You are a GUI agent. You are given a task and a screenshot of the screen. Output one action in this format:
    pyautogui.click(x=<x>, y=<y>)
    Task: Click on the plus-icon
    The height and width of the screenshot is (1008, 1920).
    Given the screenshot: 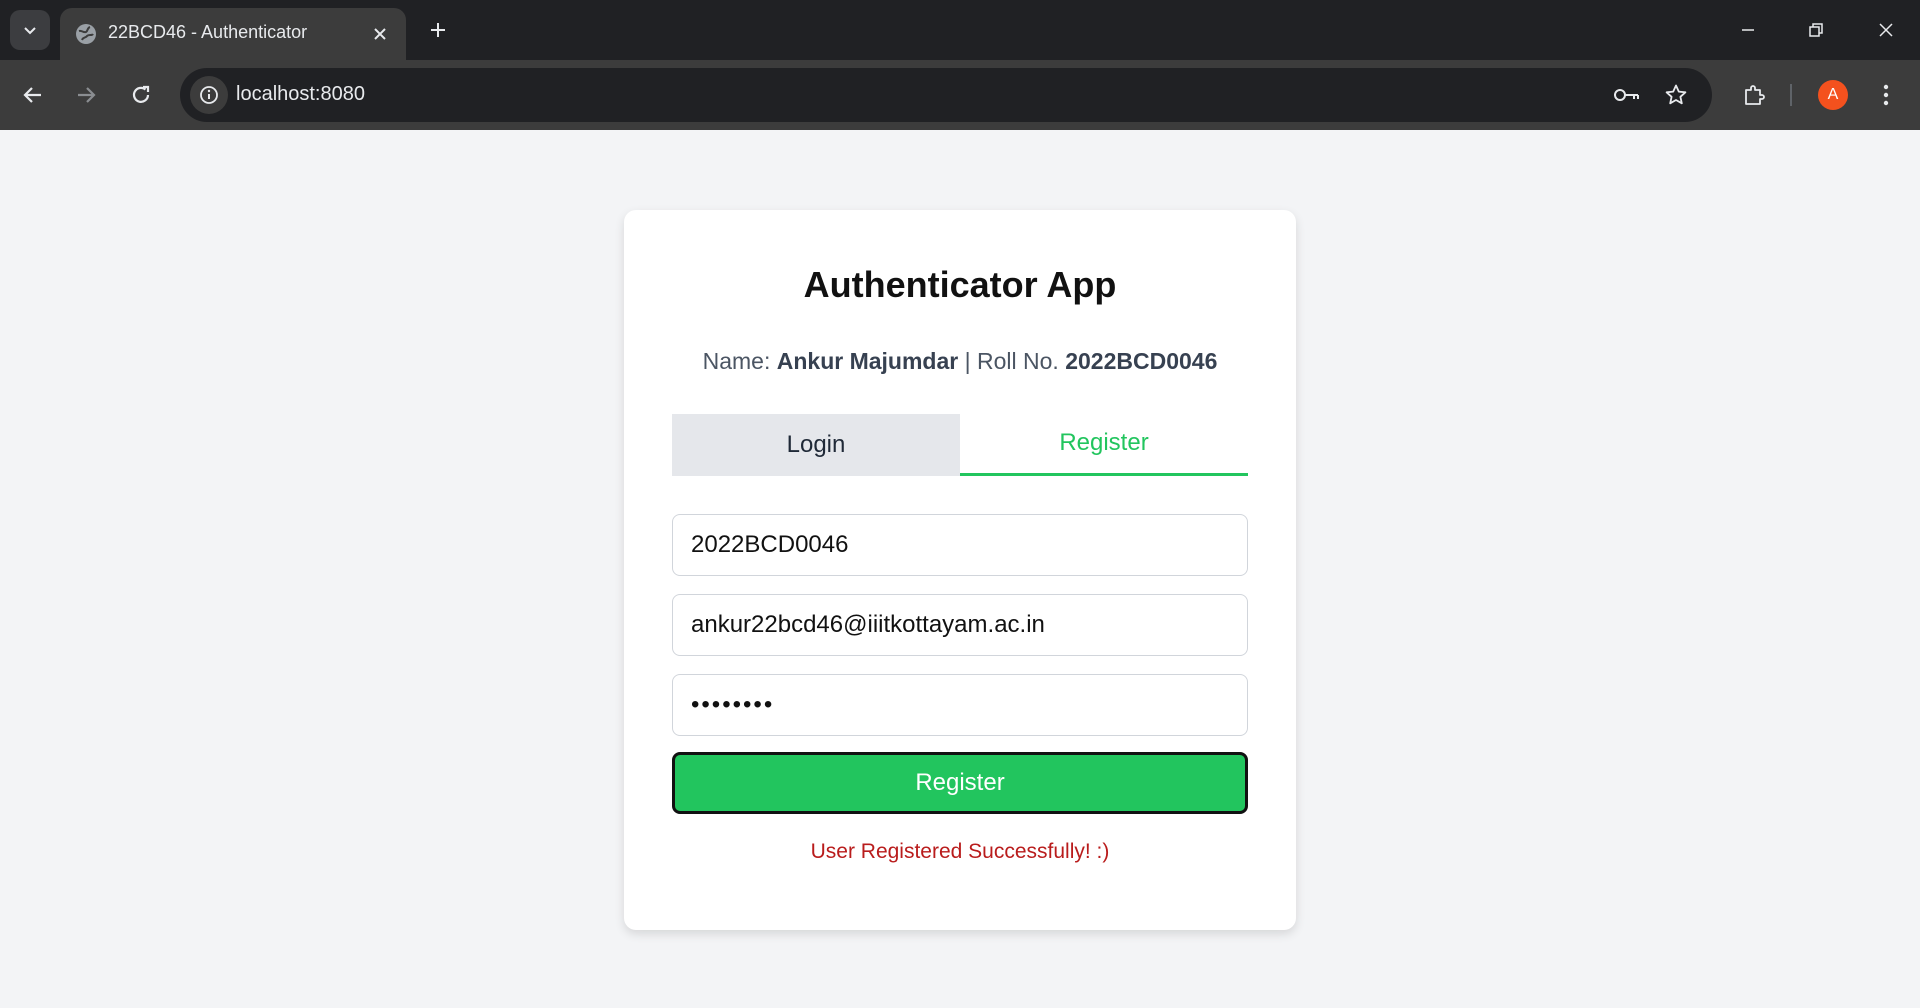 What is the action you would take?
    pyautogui.click(x=438, y=30)
    